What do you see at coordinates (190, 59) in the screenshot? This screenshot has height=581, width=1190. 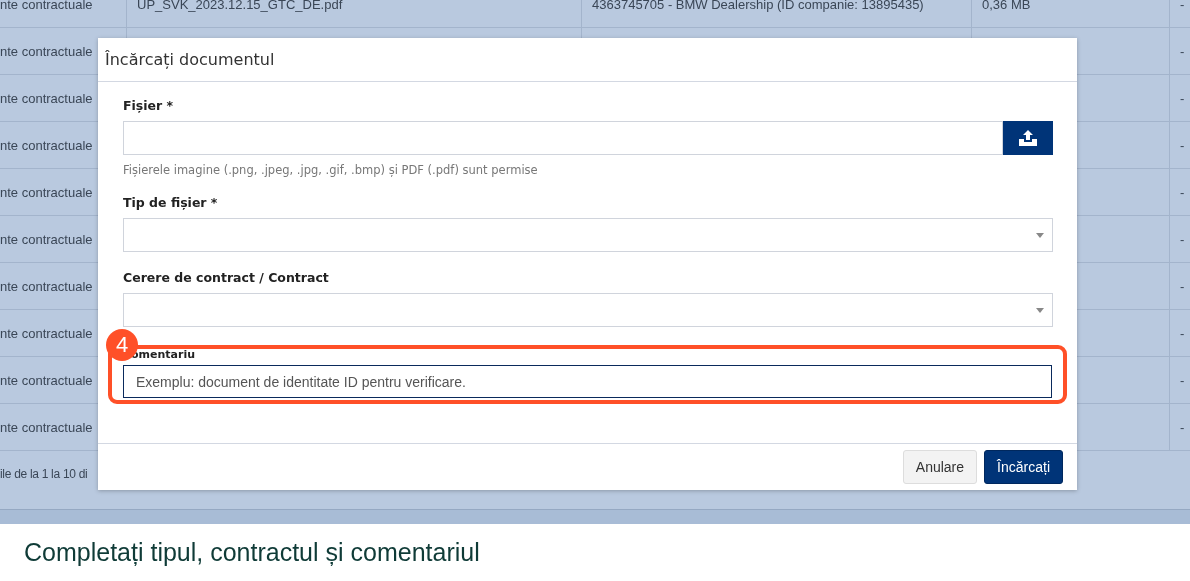 I see `dialog-title: Încărcați documentul` at bounding box center [190, 59].